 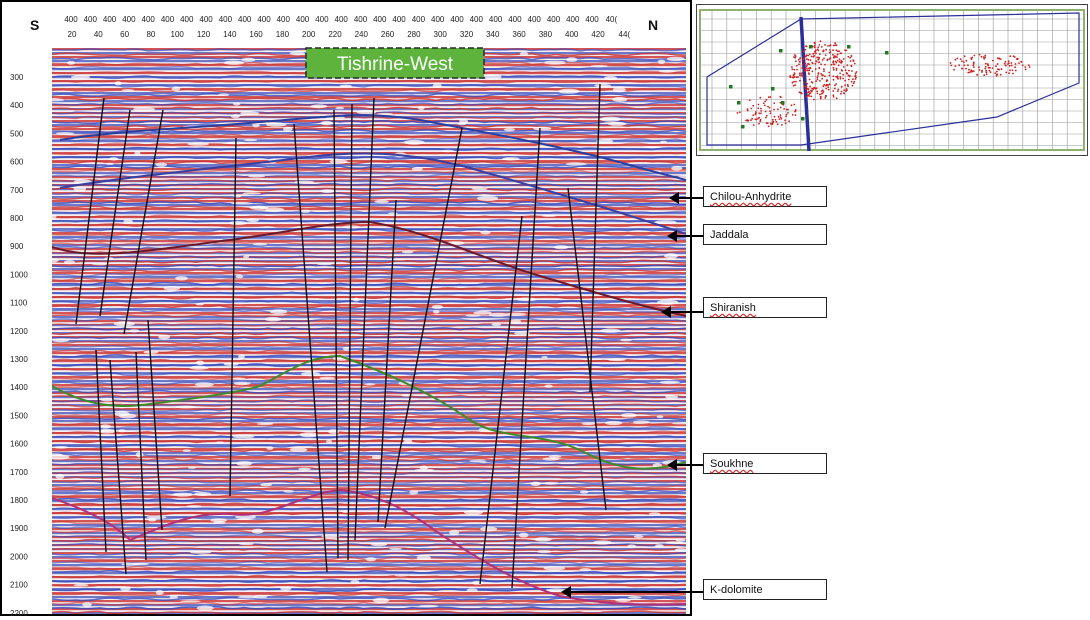 I want to click on callout-shiranish: Shiranish, so click(x=870, y=317).